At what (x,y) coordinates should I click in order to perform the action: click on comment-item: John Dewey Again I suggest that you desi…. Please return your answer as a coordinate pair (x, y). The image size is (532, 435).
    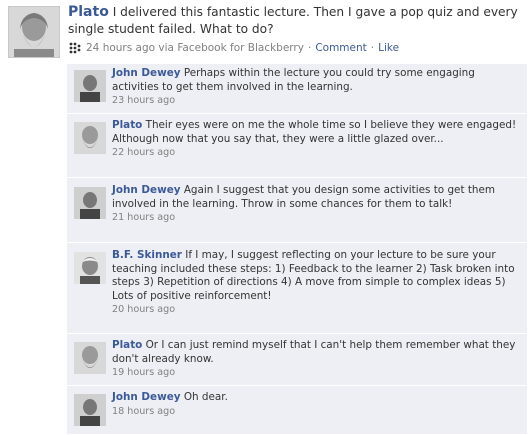
    Looking at the image, I should click on (297, 212).